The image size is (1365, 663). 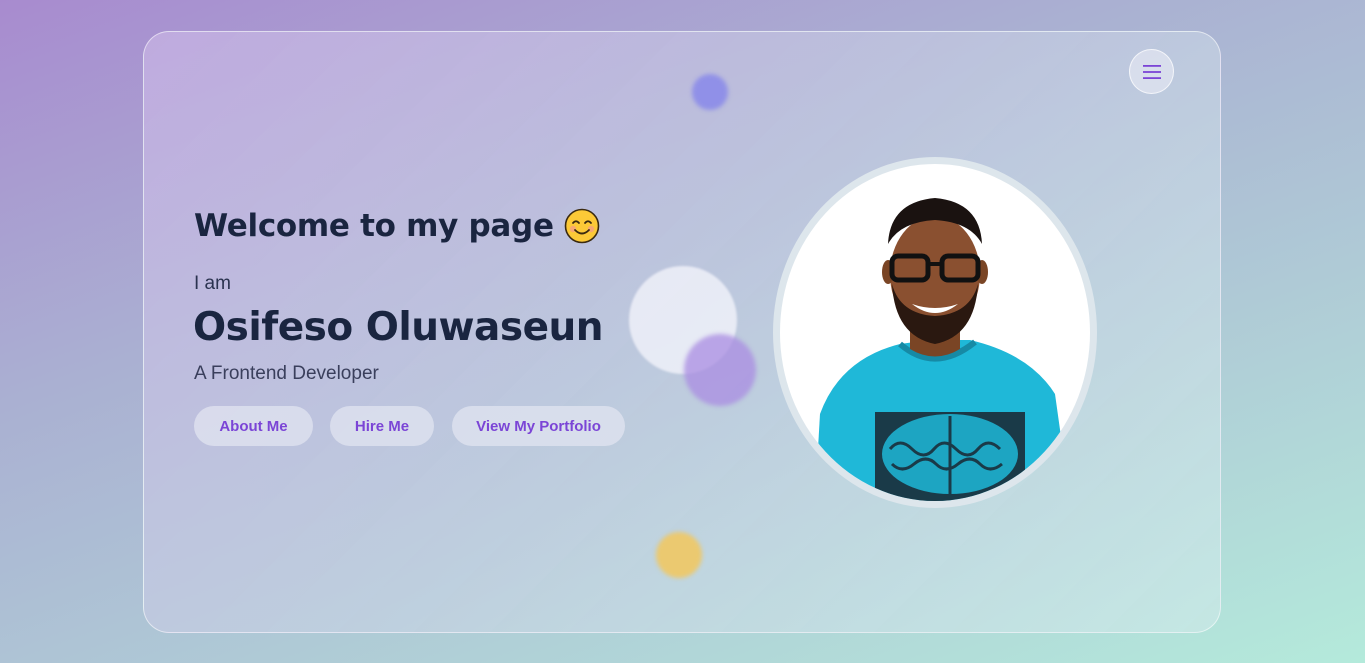 What do you see at coordinates (286, 373) in the screenshot?
I see `developer-role: A Frontend Developer` at bounding box center [286, 373].